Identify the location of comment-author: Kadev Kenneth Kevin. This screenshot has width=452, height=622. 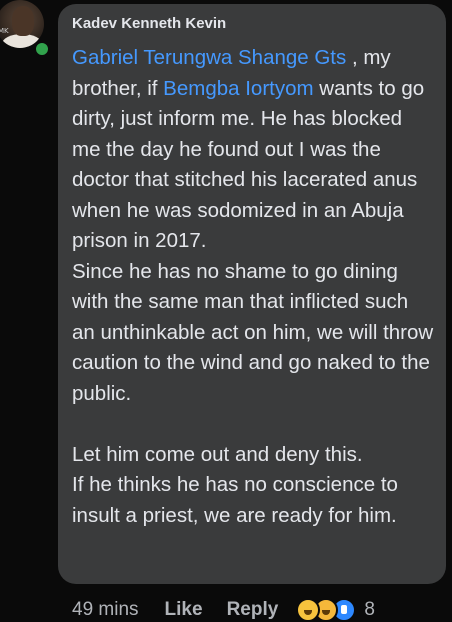
(253, 24).